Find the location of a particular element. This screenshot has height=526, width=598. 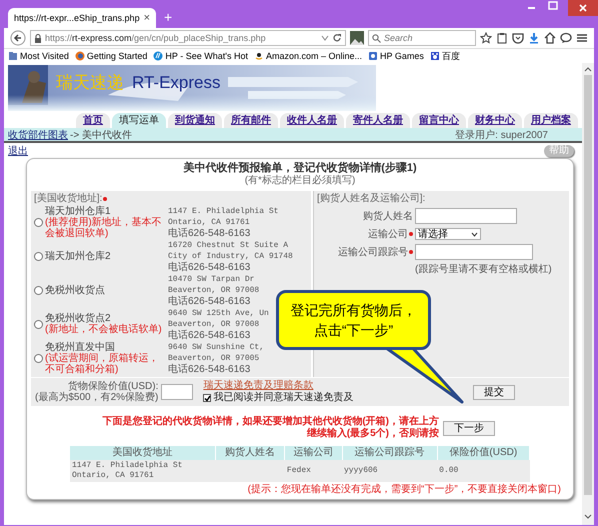

panel-heading: [购货人姓名及运输公司]: is located at coordinates (371, 199).